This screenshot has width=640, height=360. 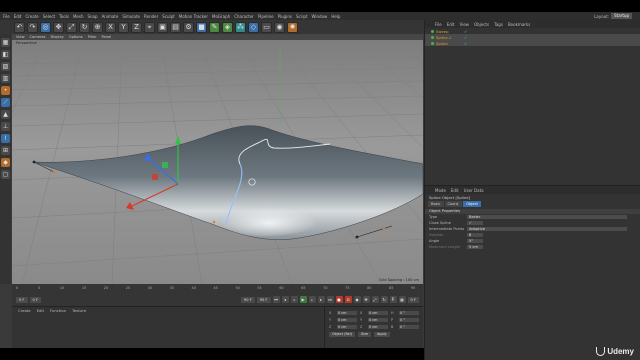 What do you see at coordinates (547, 229) in the screenshot?
I see `intermediate-points-dropdown: Adaptive` at bounding box center [547, 229].